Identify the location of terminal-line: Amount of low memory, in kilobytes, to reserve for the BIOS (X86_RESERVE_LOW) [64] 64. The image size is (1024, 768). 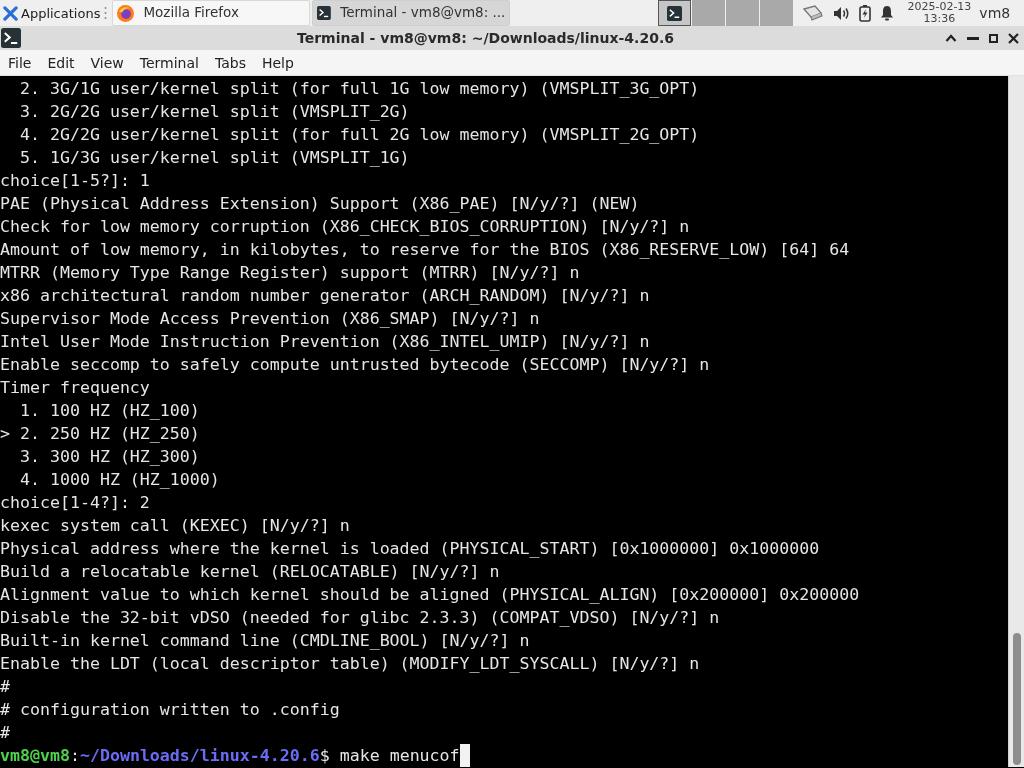
(425, 250).